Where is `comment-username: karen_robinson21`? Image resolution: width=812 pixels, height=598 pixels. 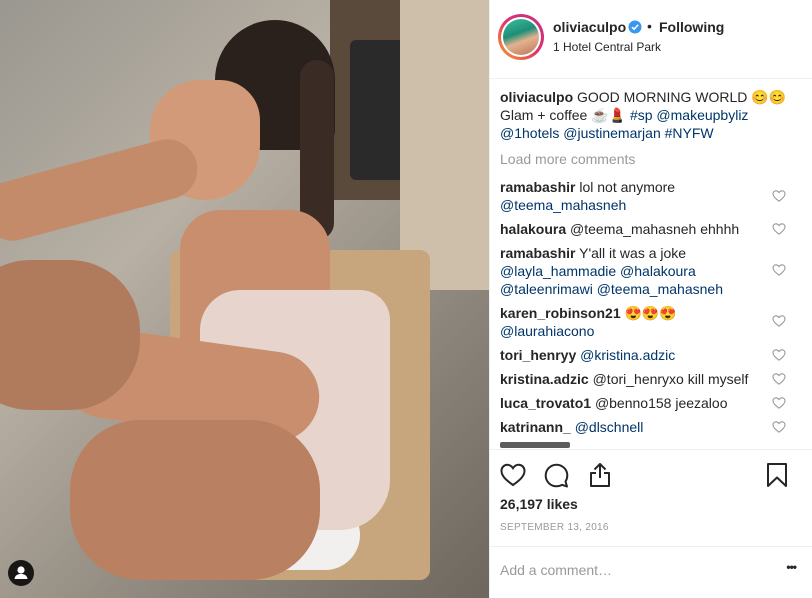
comment-username: karen_robinson21 is located at coordinates (560, 313).